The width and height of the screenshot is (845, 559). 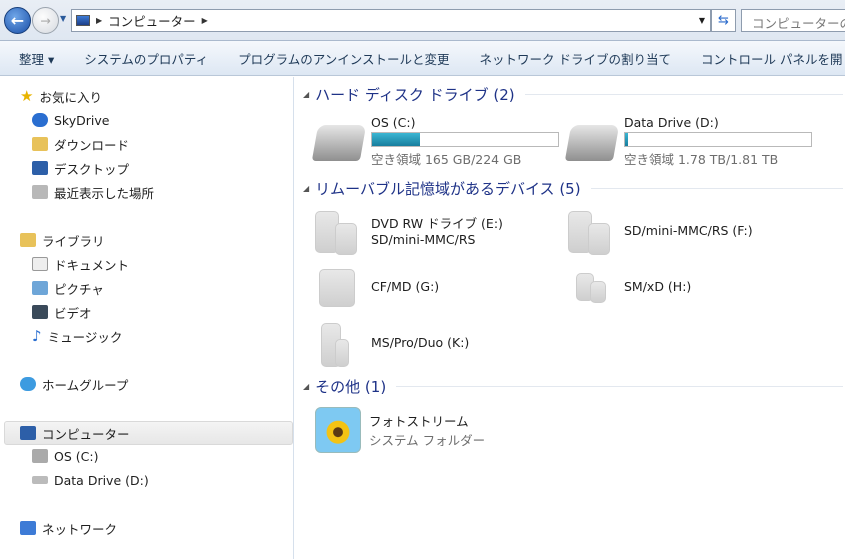 What do you see at coordinates (45, 20) in the screenshot?
I see `forward-button: →` at bounding box center [45, 20].